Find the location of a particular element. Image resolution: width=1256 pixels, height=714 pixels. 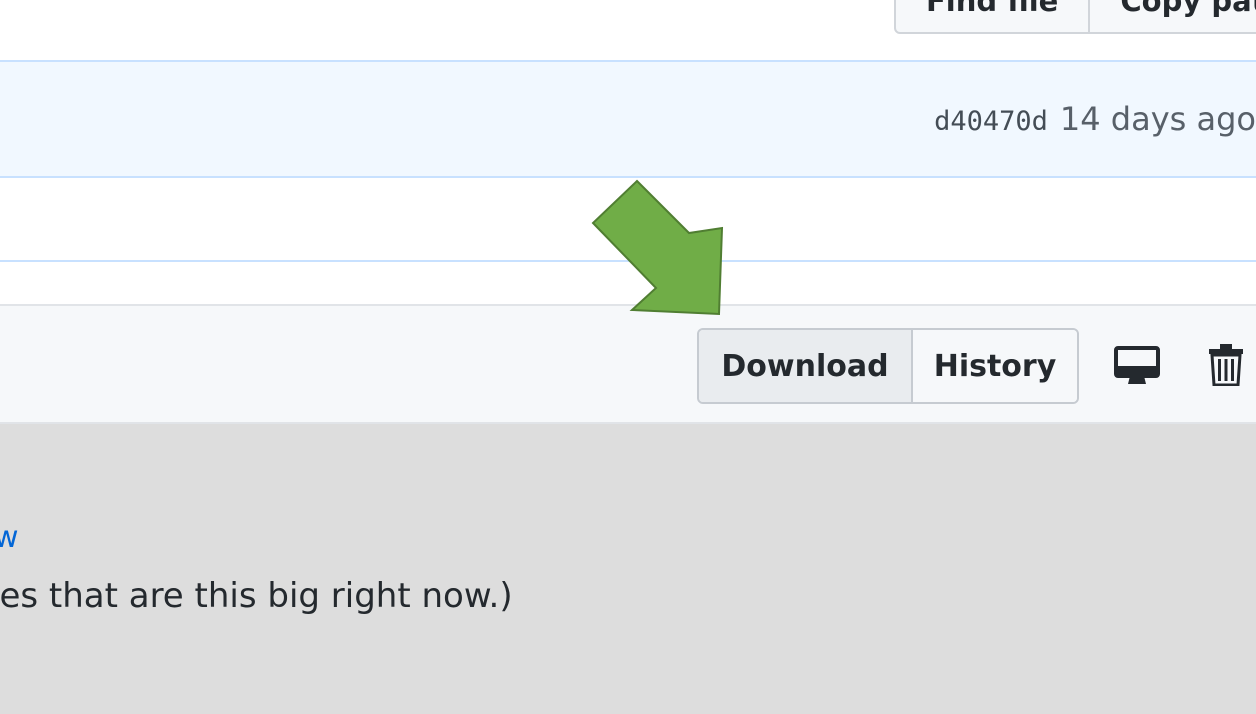

file-action-button-group: Download History is located at coordinates (888, 366).